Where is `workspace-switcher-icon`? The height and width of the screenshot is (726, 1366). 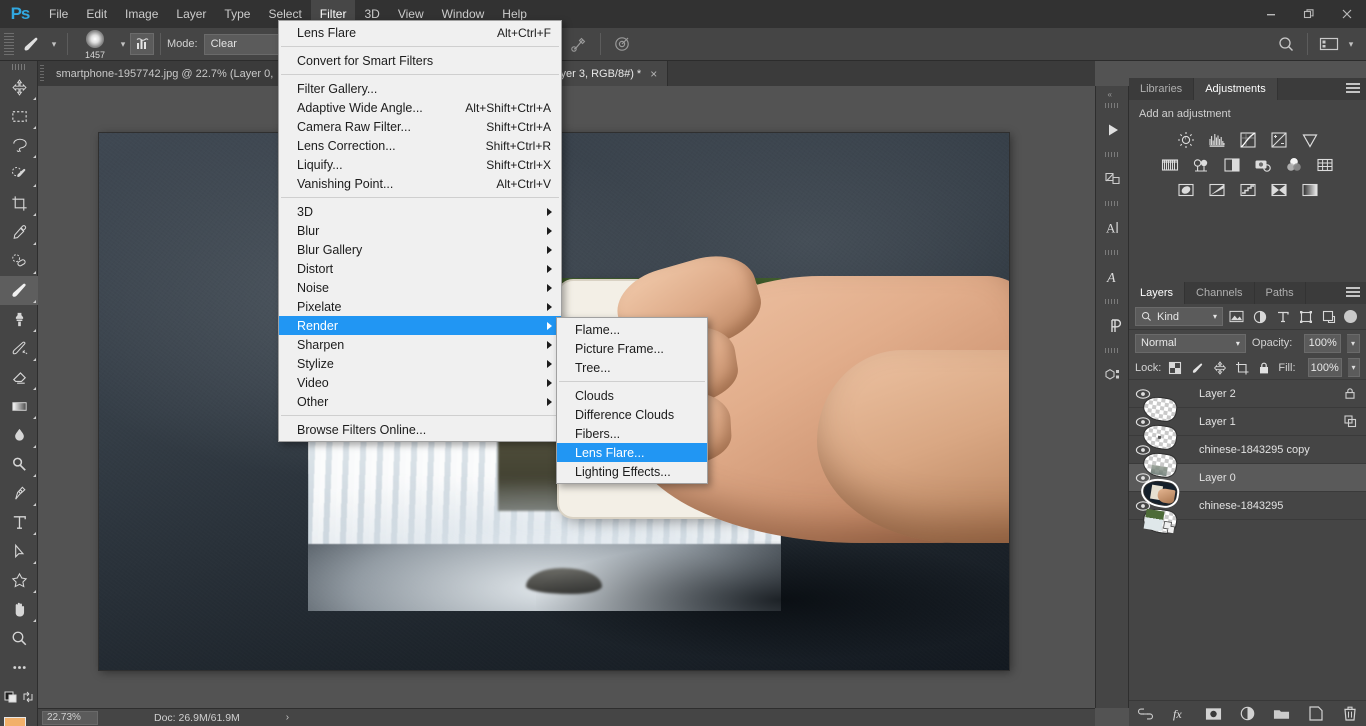 workspace-switcher-icon is located at coordinates (1329, 44).